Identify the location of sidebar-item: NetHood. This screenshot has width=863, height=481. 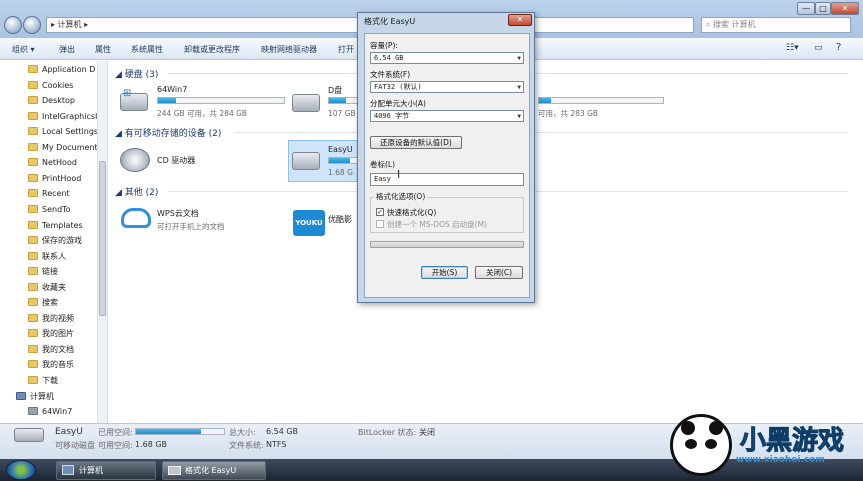
(49, 162).